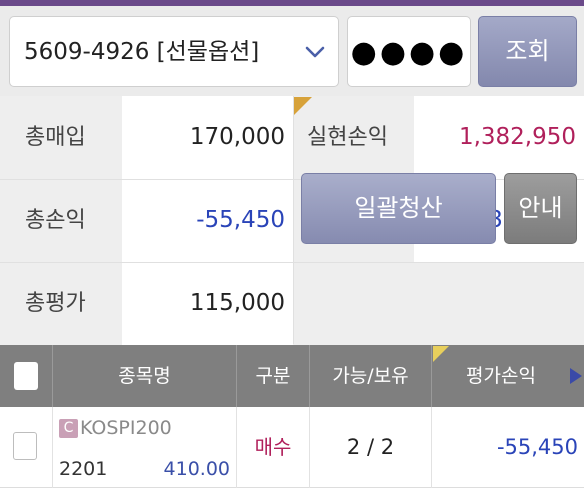 Image resolution: width=584 pixels, height=488 pixels. I want to click on table-header: 종목명 구분 가능/보유 평가손익, so click(292, 376).